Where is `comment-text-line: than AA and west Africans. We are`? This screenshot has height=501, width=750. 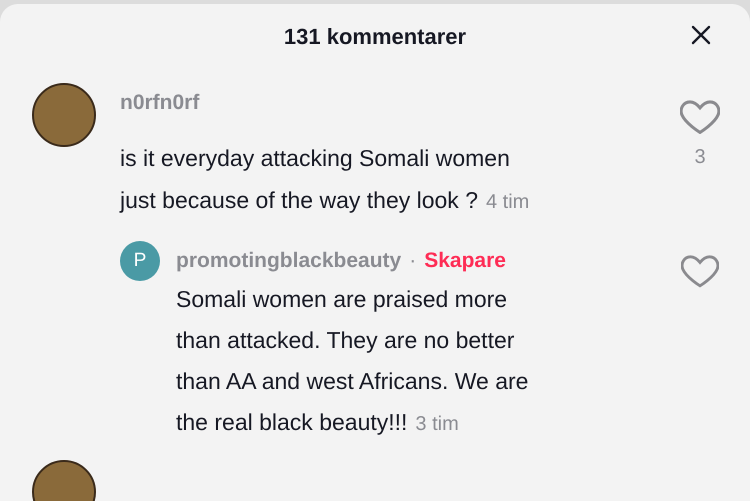 comment-text-line: than AA and west Africans. We are is located at coordinates (352, 381).